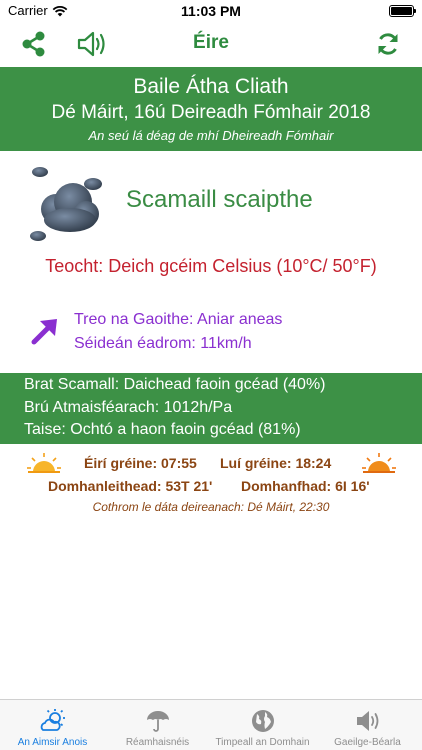 The width and height of the screenshot is (422, 750). What do you see at coordinates (68, 206) in the screenshot?
I see `cloud-icon` at bounding box center [68, 206].